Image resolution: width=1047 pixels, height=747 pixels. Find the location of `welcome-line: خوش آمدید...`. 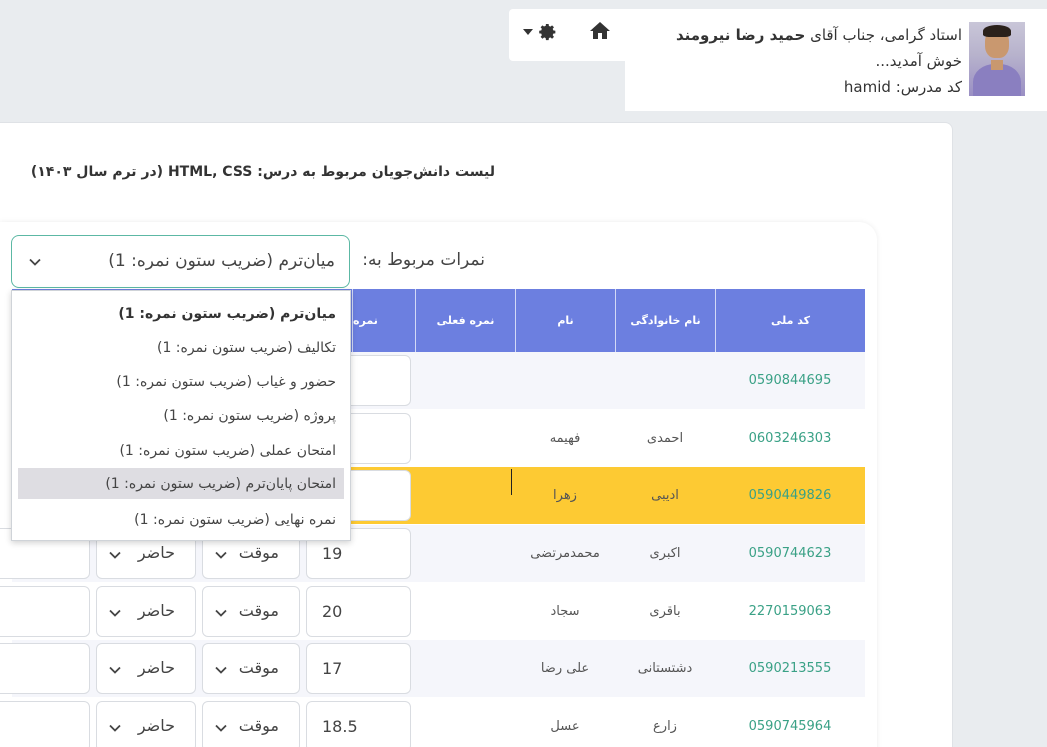

welcome-line: خوش آمدید... is located at coordinates (918, 61).